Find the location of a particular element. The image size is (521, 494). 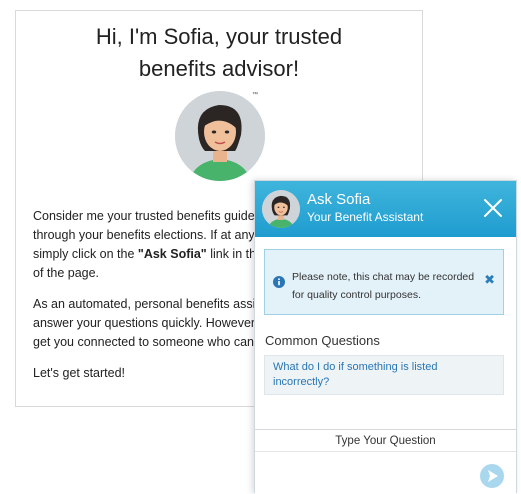

intro-p2-line3: get you connected to someone who can is located at coordinates (143, 342).